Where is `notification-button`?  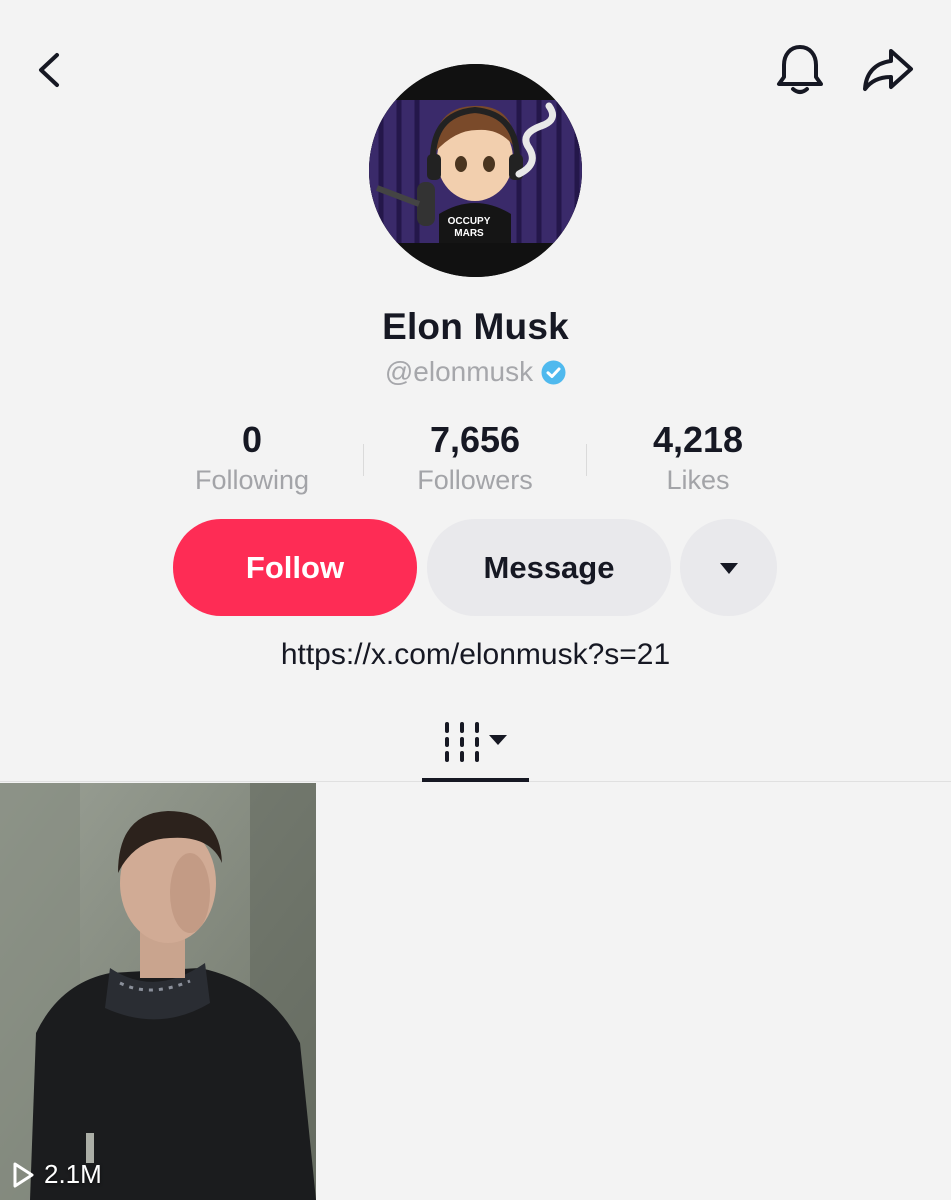 notification-button is located at coordinates (800, 70).